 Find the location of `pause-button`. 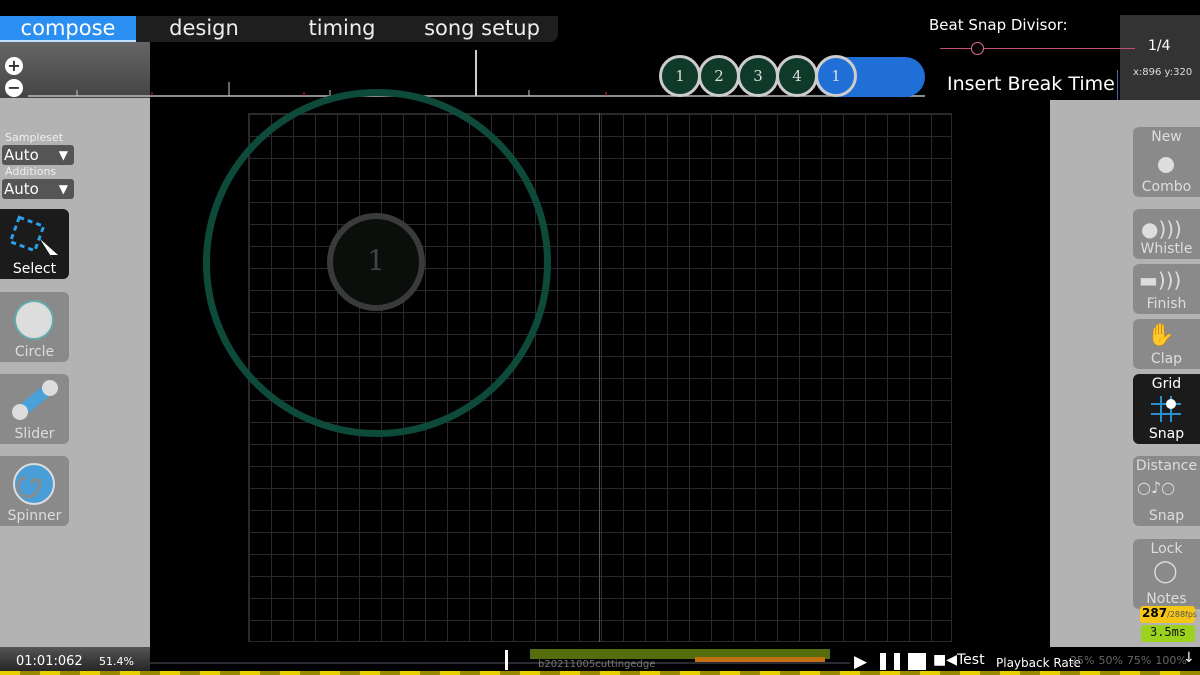

pause-button is located at coordinates (890, 661).